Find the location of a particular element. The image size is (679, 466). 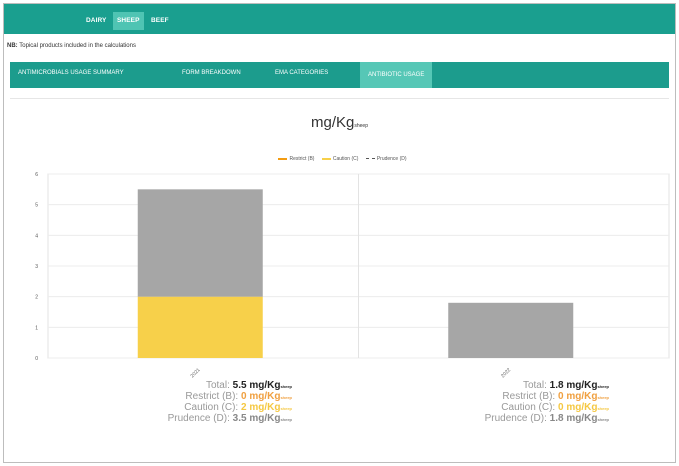

prudence-value: 3.5 mg/Kg is located at coordinates (256, 418).